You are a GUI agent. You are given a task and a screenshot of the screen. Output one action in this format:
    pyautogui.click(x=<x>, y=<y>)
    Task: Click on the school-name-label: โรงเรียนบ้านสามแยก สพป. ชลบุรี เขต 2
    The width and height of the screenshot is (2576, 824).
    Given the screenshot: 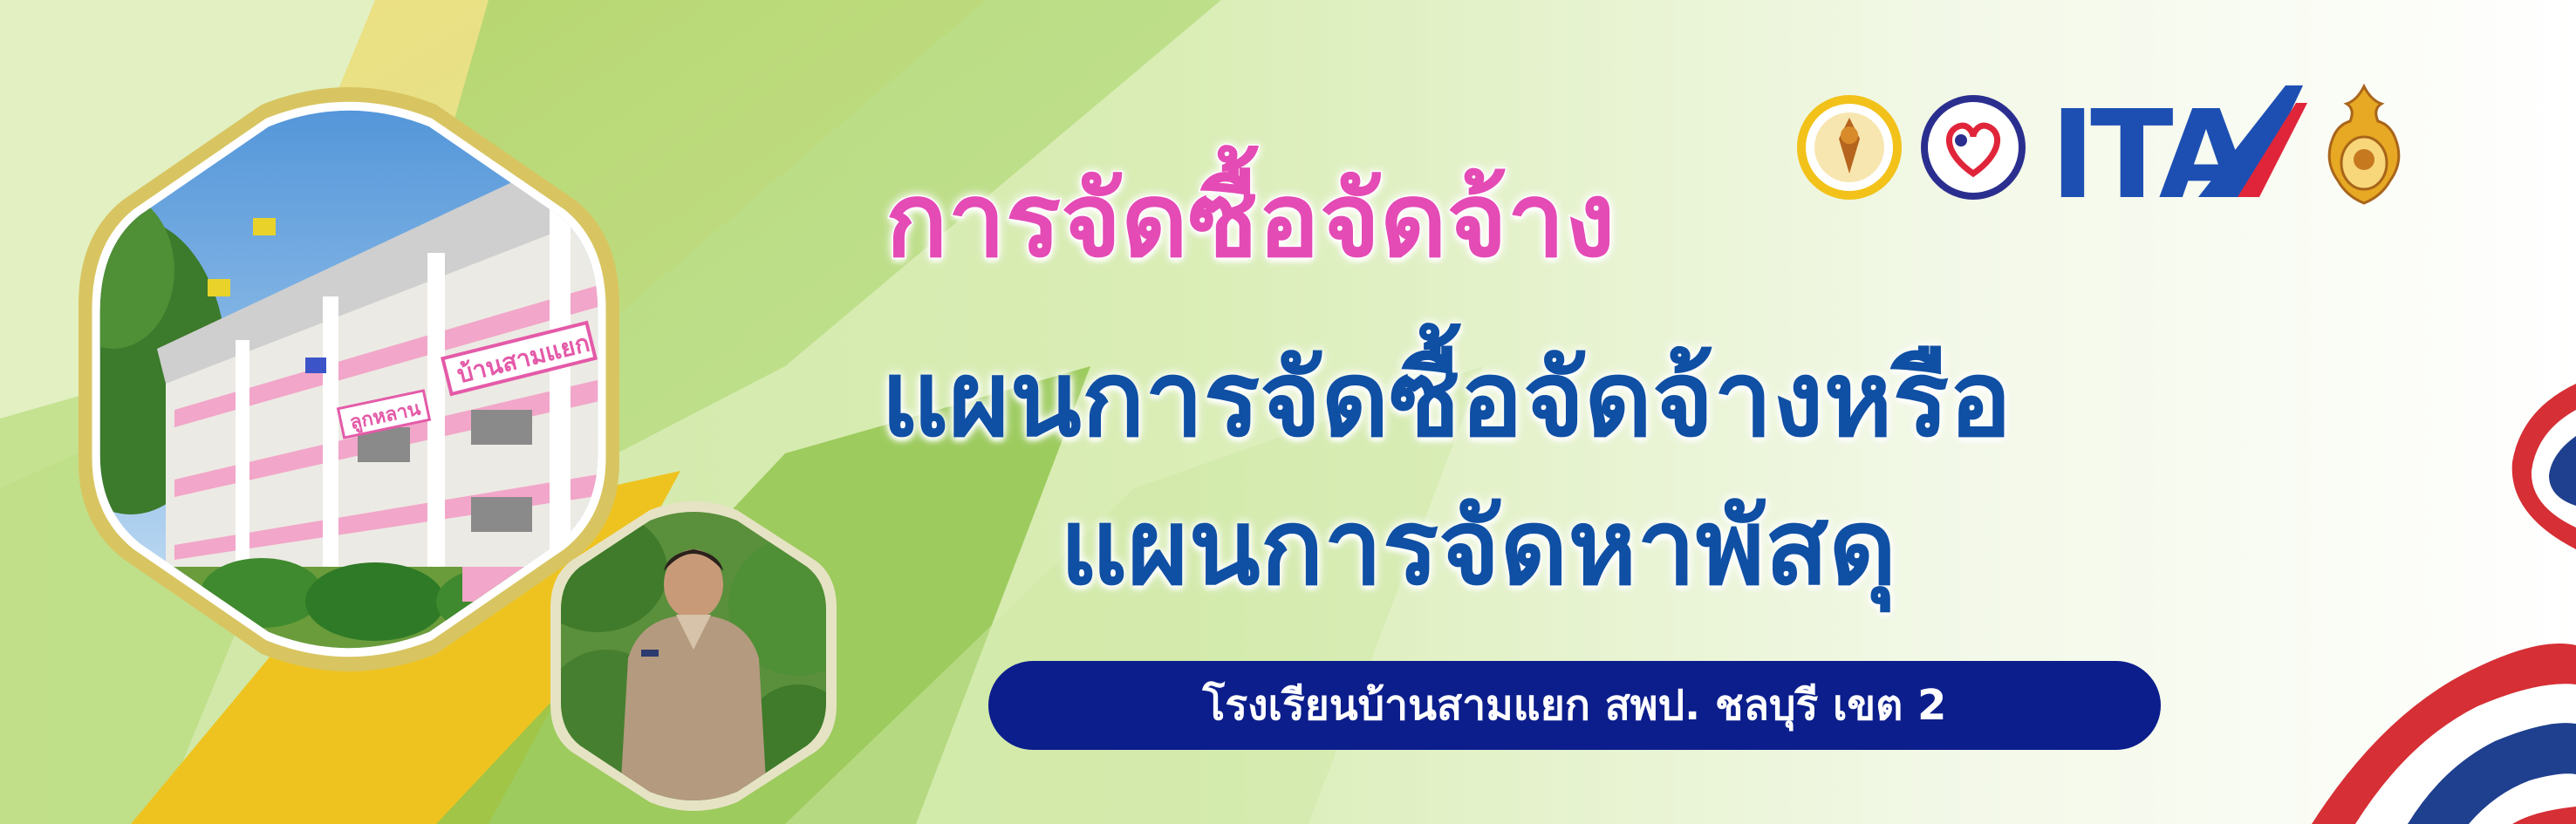 What is the action you would take?
    pyautogui.click(x=1574, y=705)
    